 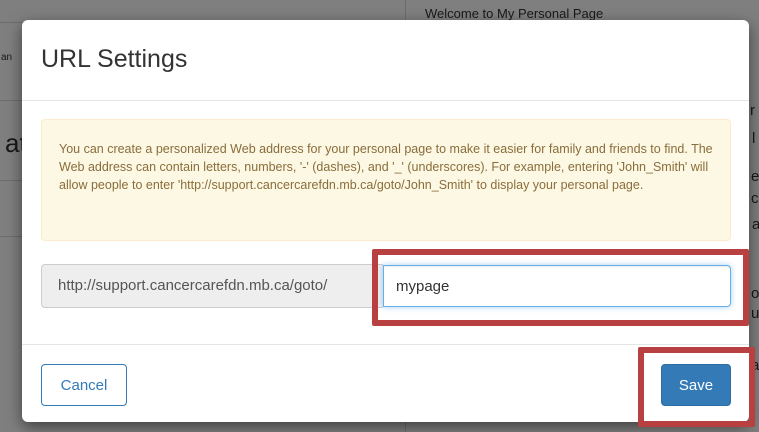 What do you see at coordinates (114, 59) in the screenshot?
I see `modal-title: URL Settings` at bounding box center [114, 59].